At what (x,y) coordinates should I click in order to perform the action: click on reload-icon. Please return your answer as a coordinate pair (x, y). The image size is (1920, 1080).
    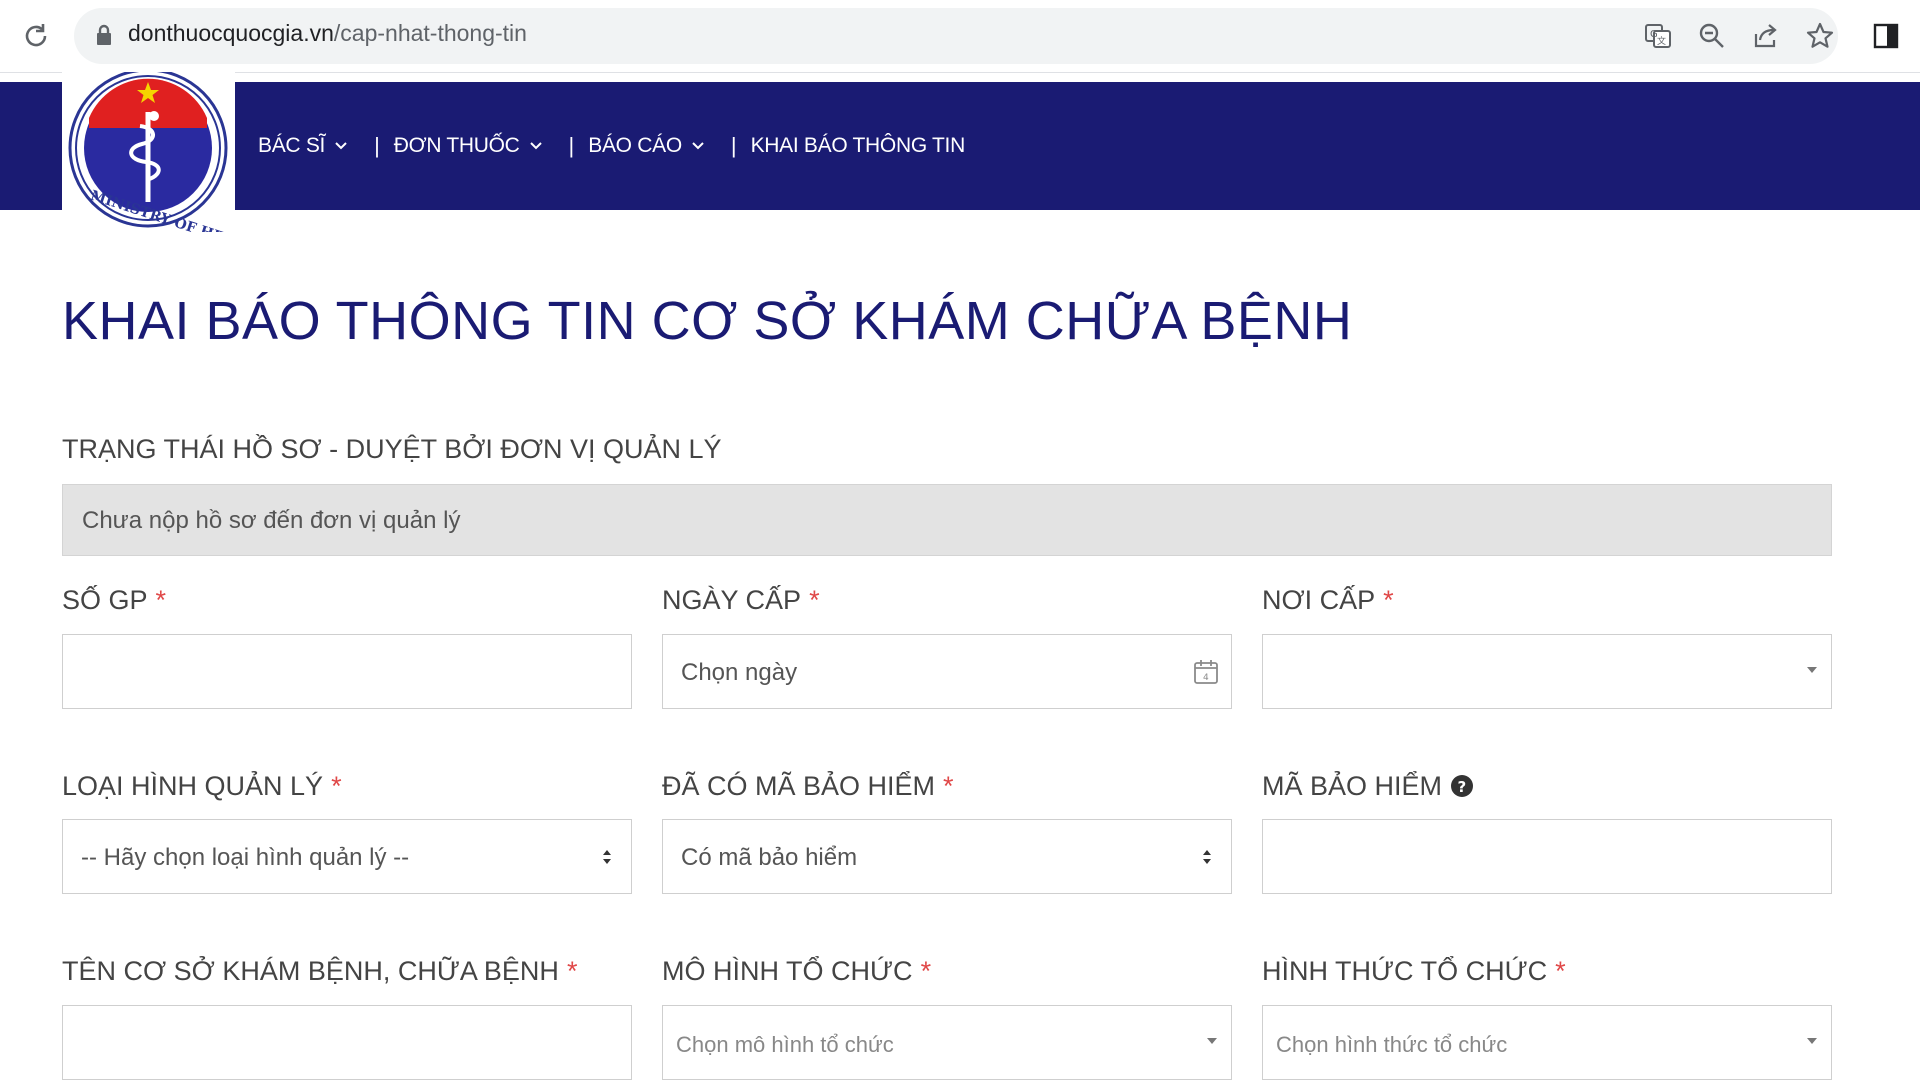
    Looking at the image, I should click on (36, 36).